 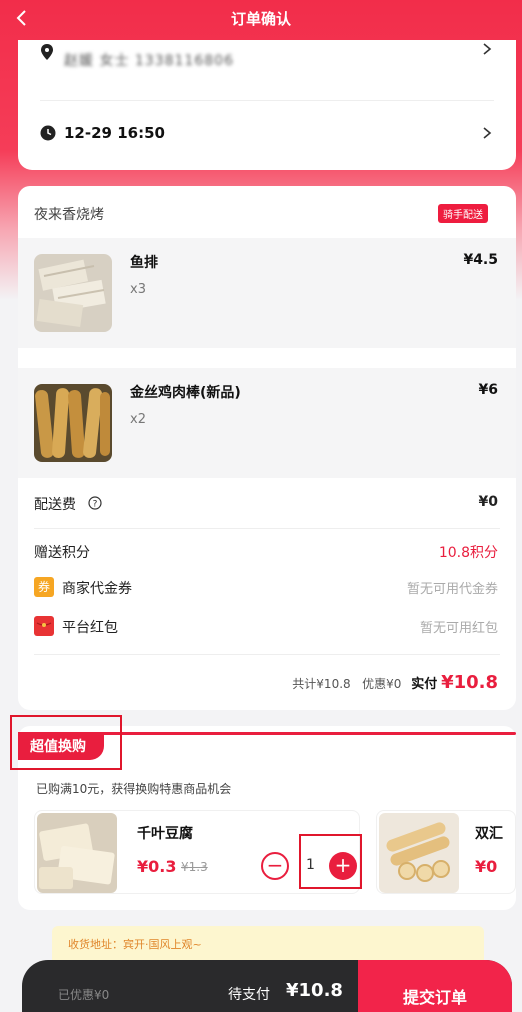 What do you see at coordinates (268, 943) in the screenshot?
I see `tip-bar: 收货地址：宾开·国风上观~` at bounding box center [268, 943].